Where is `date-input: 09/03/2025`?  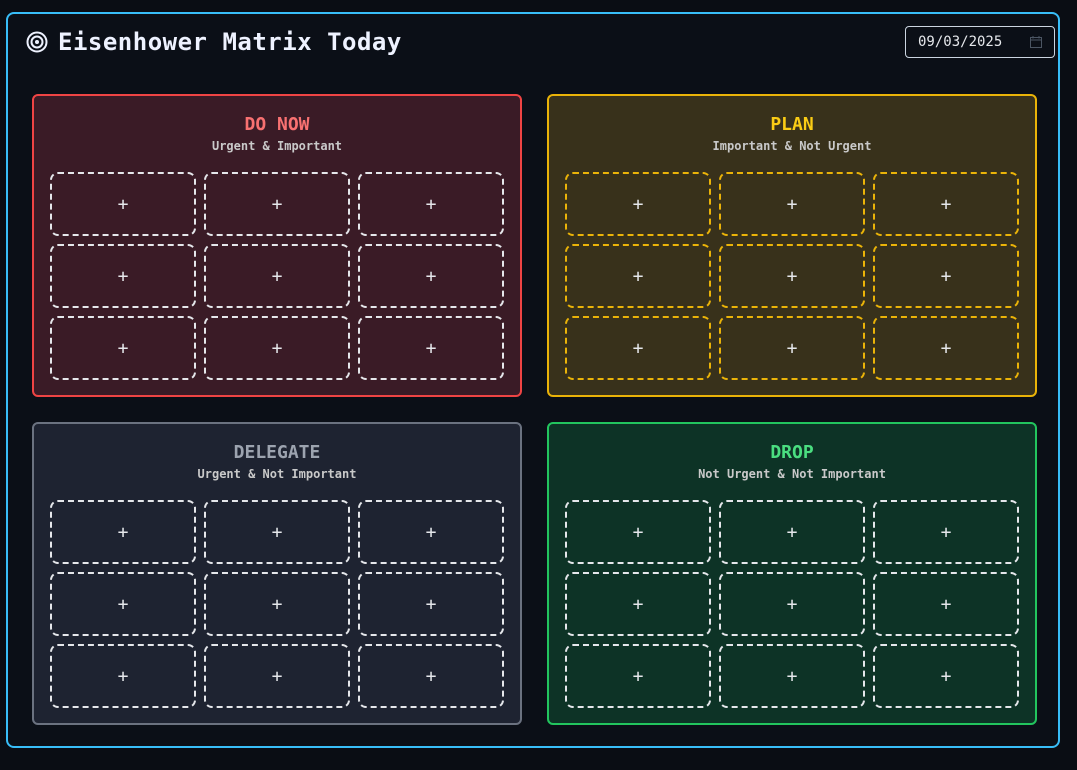 date-input: 09/03/2025 is located at coordinates (980, 42).